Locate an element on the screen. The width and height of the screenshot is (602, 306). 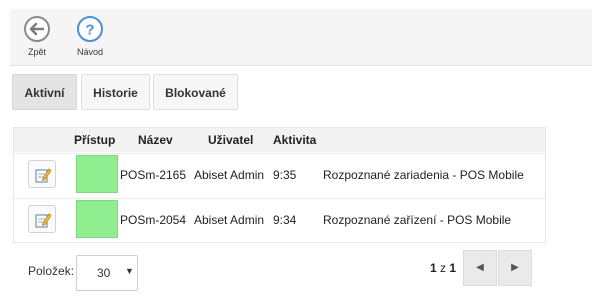
caret-left-icon: ◀ is located at coordinates (480, 267).